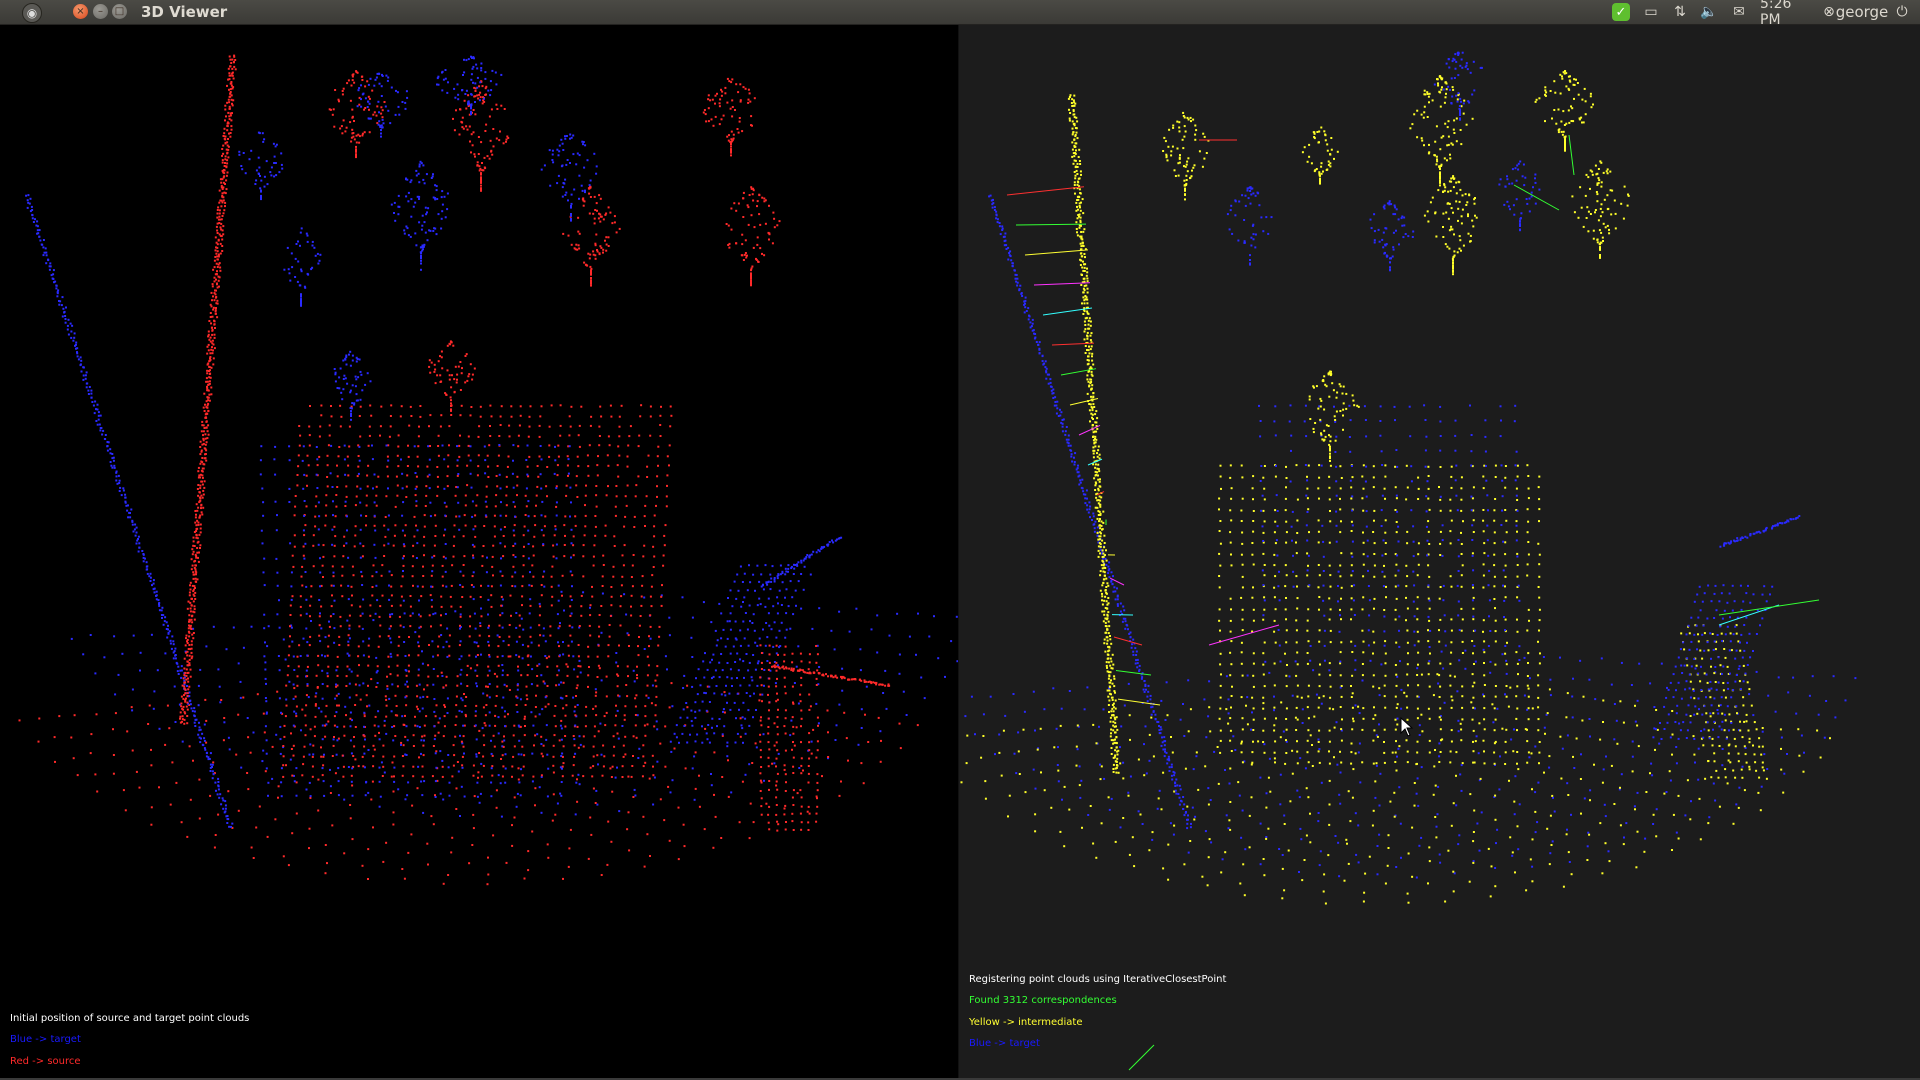  I want to click on minimize-icon: –, so click(100, 11).